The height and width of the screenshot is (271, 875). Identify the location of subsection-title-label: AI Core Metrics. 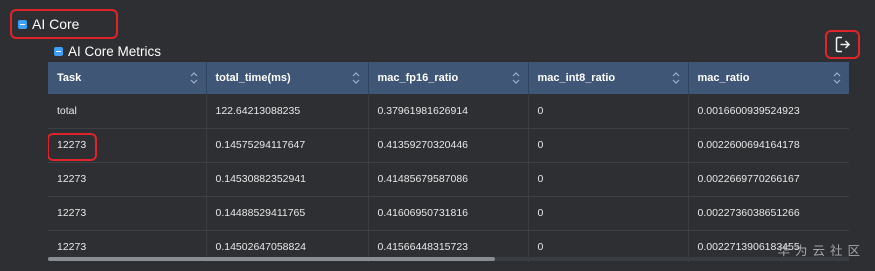
(115, 51).